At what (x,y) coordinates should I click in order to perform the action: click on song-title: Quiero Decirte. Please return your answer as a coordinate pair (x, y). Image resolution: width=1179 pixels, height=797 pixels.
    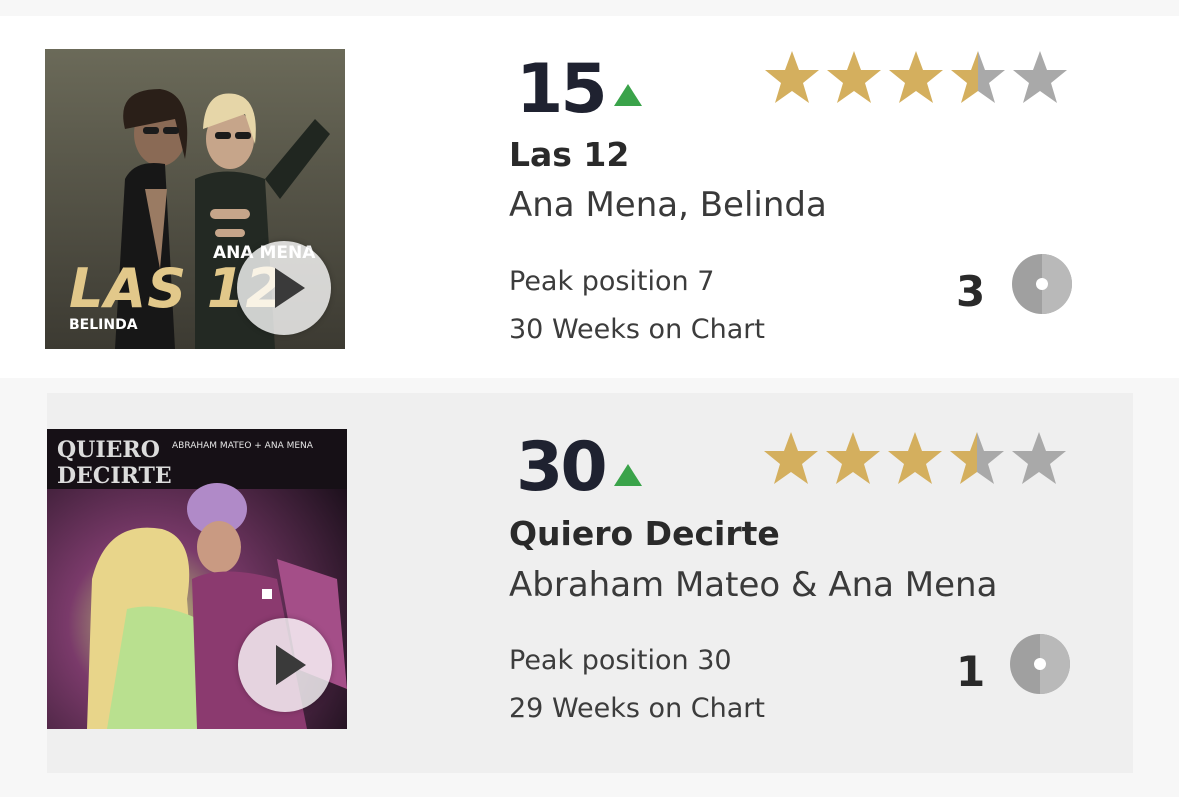
    Looking at the image, I should click on (644, 533).